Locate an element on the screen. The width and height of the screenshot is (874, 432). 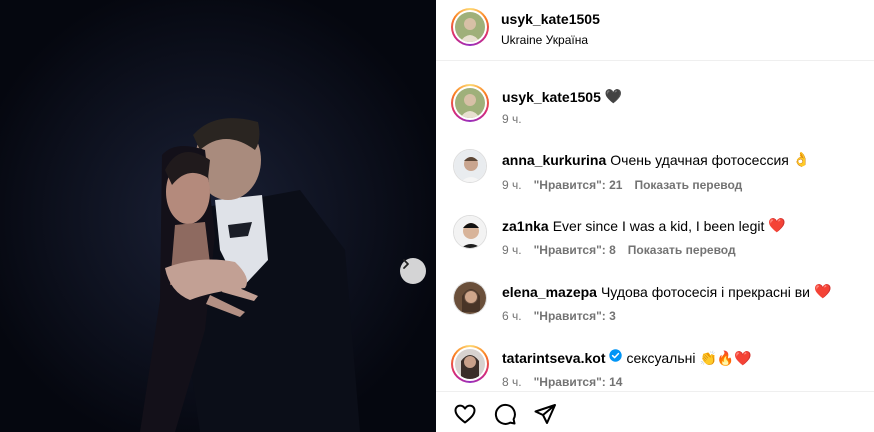
comment-meta: 9 ч. "Нравится": 21 Показать перевод is located at coordinates (622, 185).